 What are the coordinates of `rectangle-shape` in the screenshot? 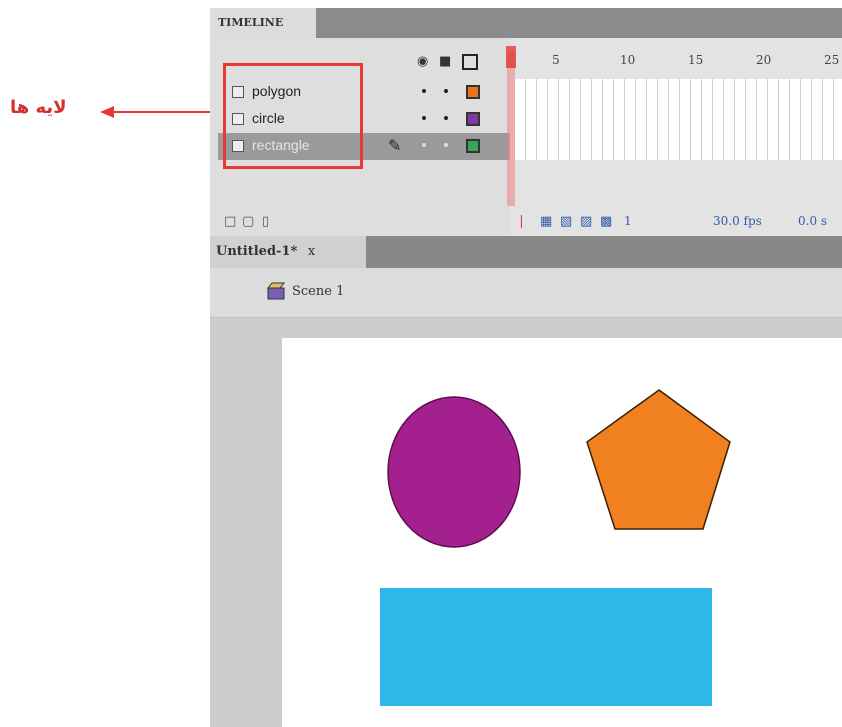 It's located at (546, 647).